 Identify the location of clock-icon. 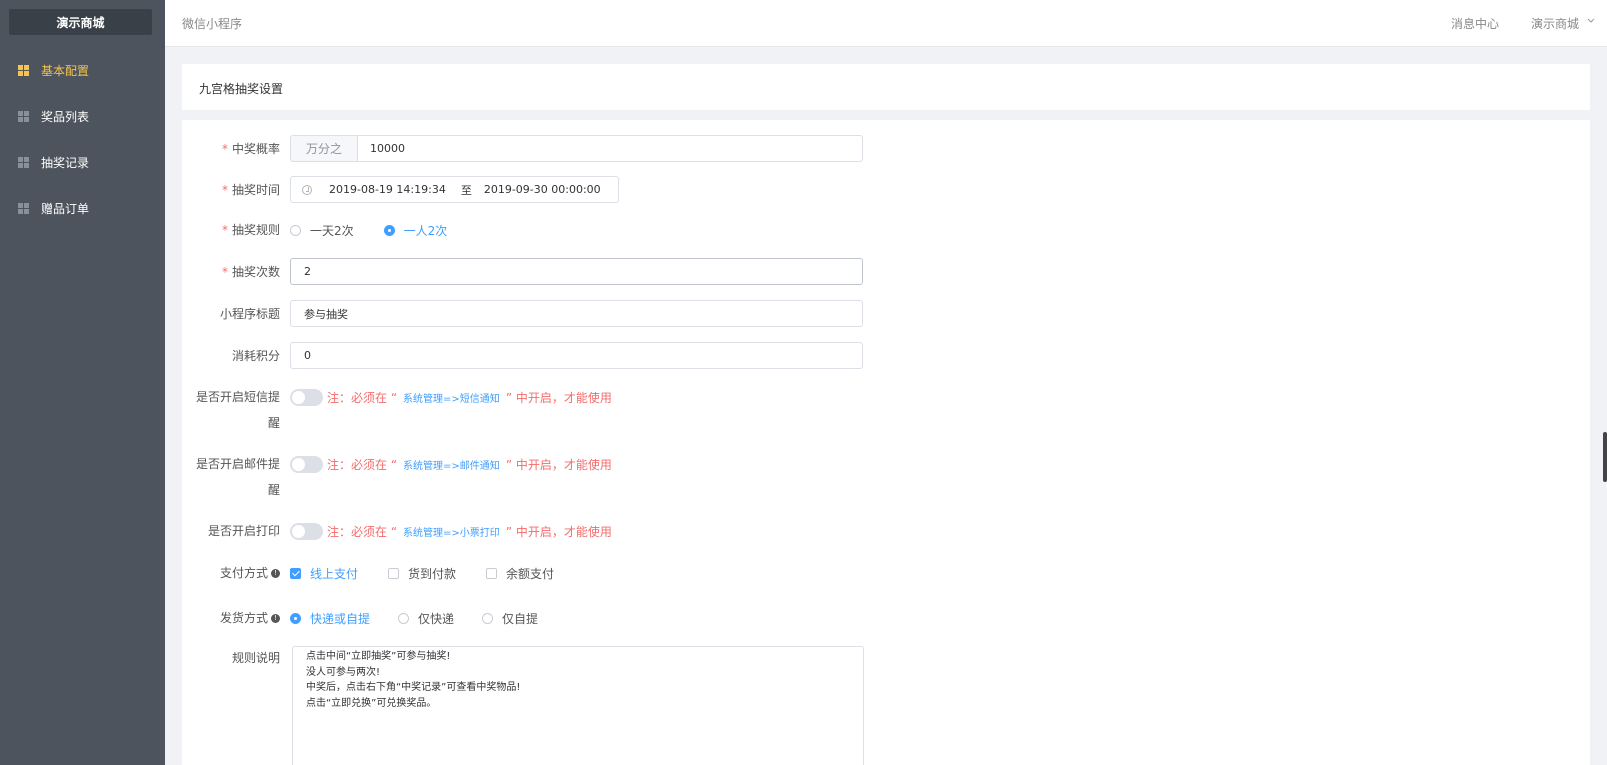
(307, 189).